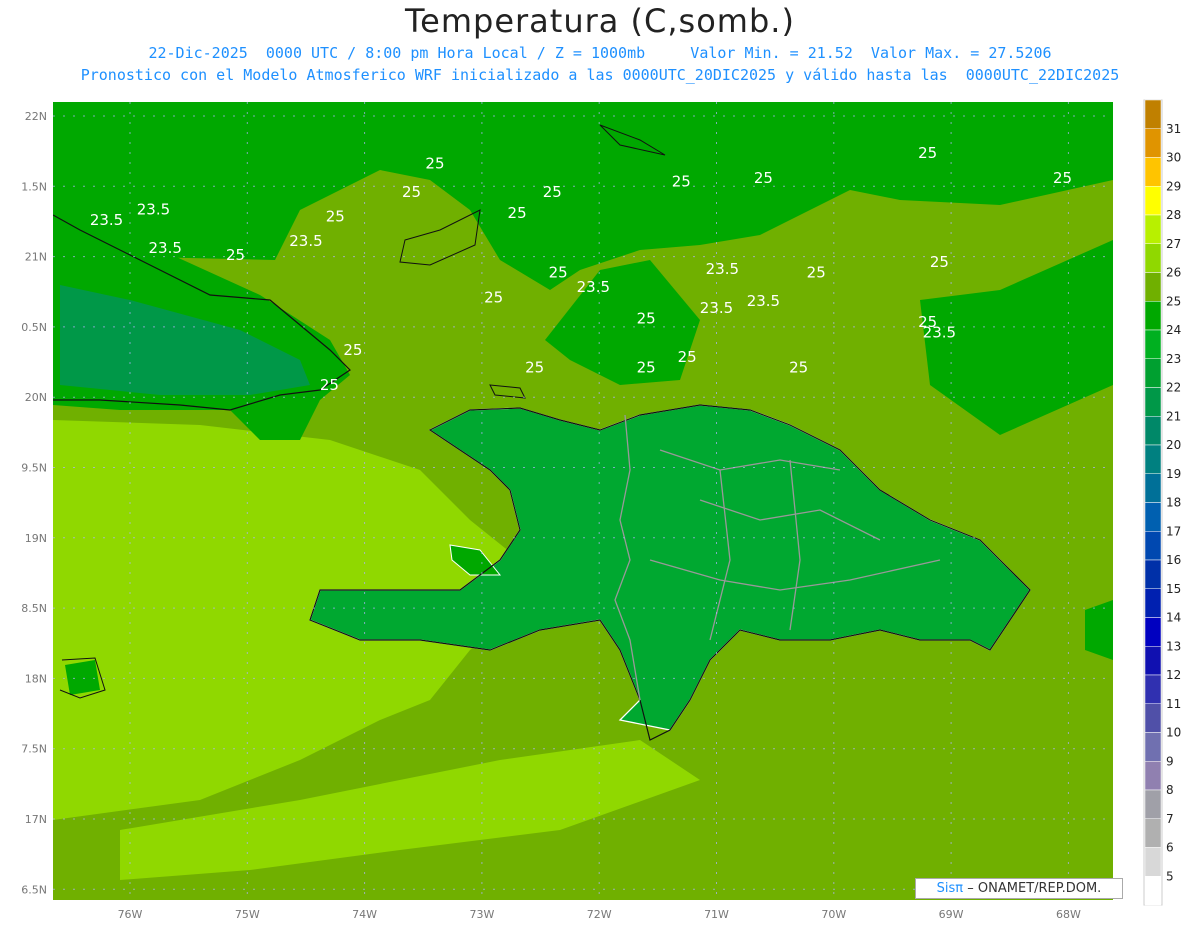  Describe the element at coordinates (1034, 888) in the screenshot. I see `credit-text: – ONAMET/REP.DOM.` at that location.